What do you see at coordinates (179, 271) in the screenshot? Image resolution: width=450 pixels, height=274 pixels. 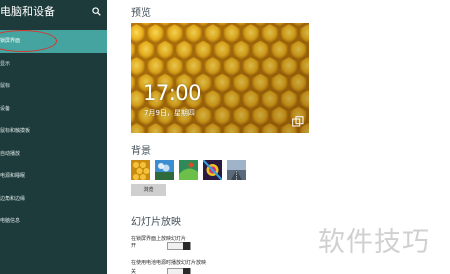 I see `battery-slideshow-toggle` at bounding box center [179, 271].